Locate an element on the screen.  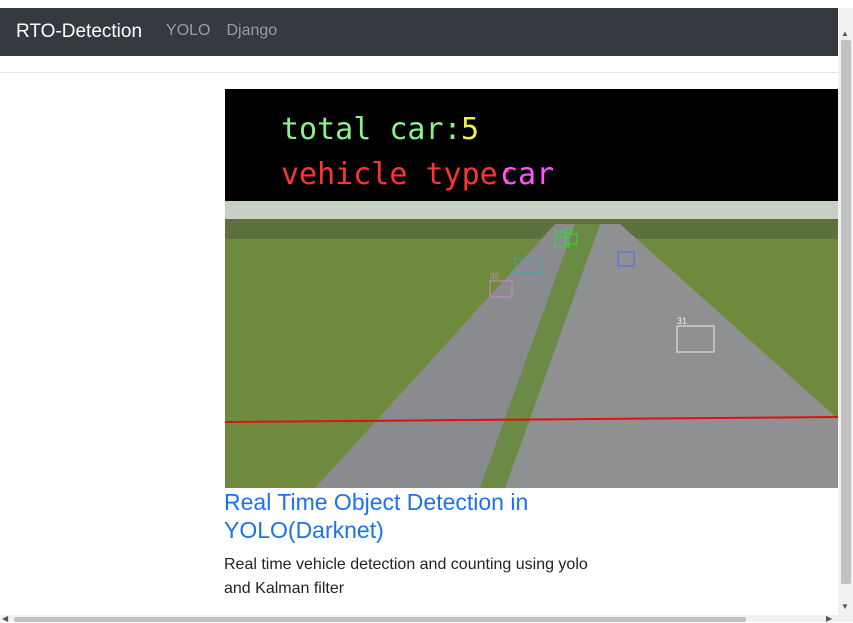
navbar-brand: RTO-Detection is located at coordinates (79, 32).